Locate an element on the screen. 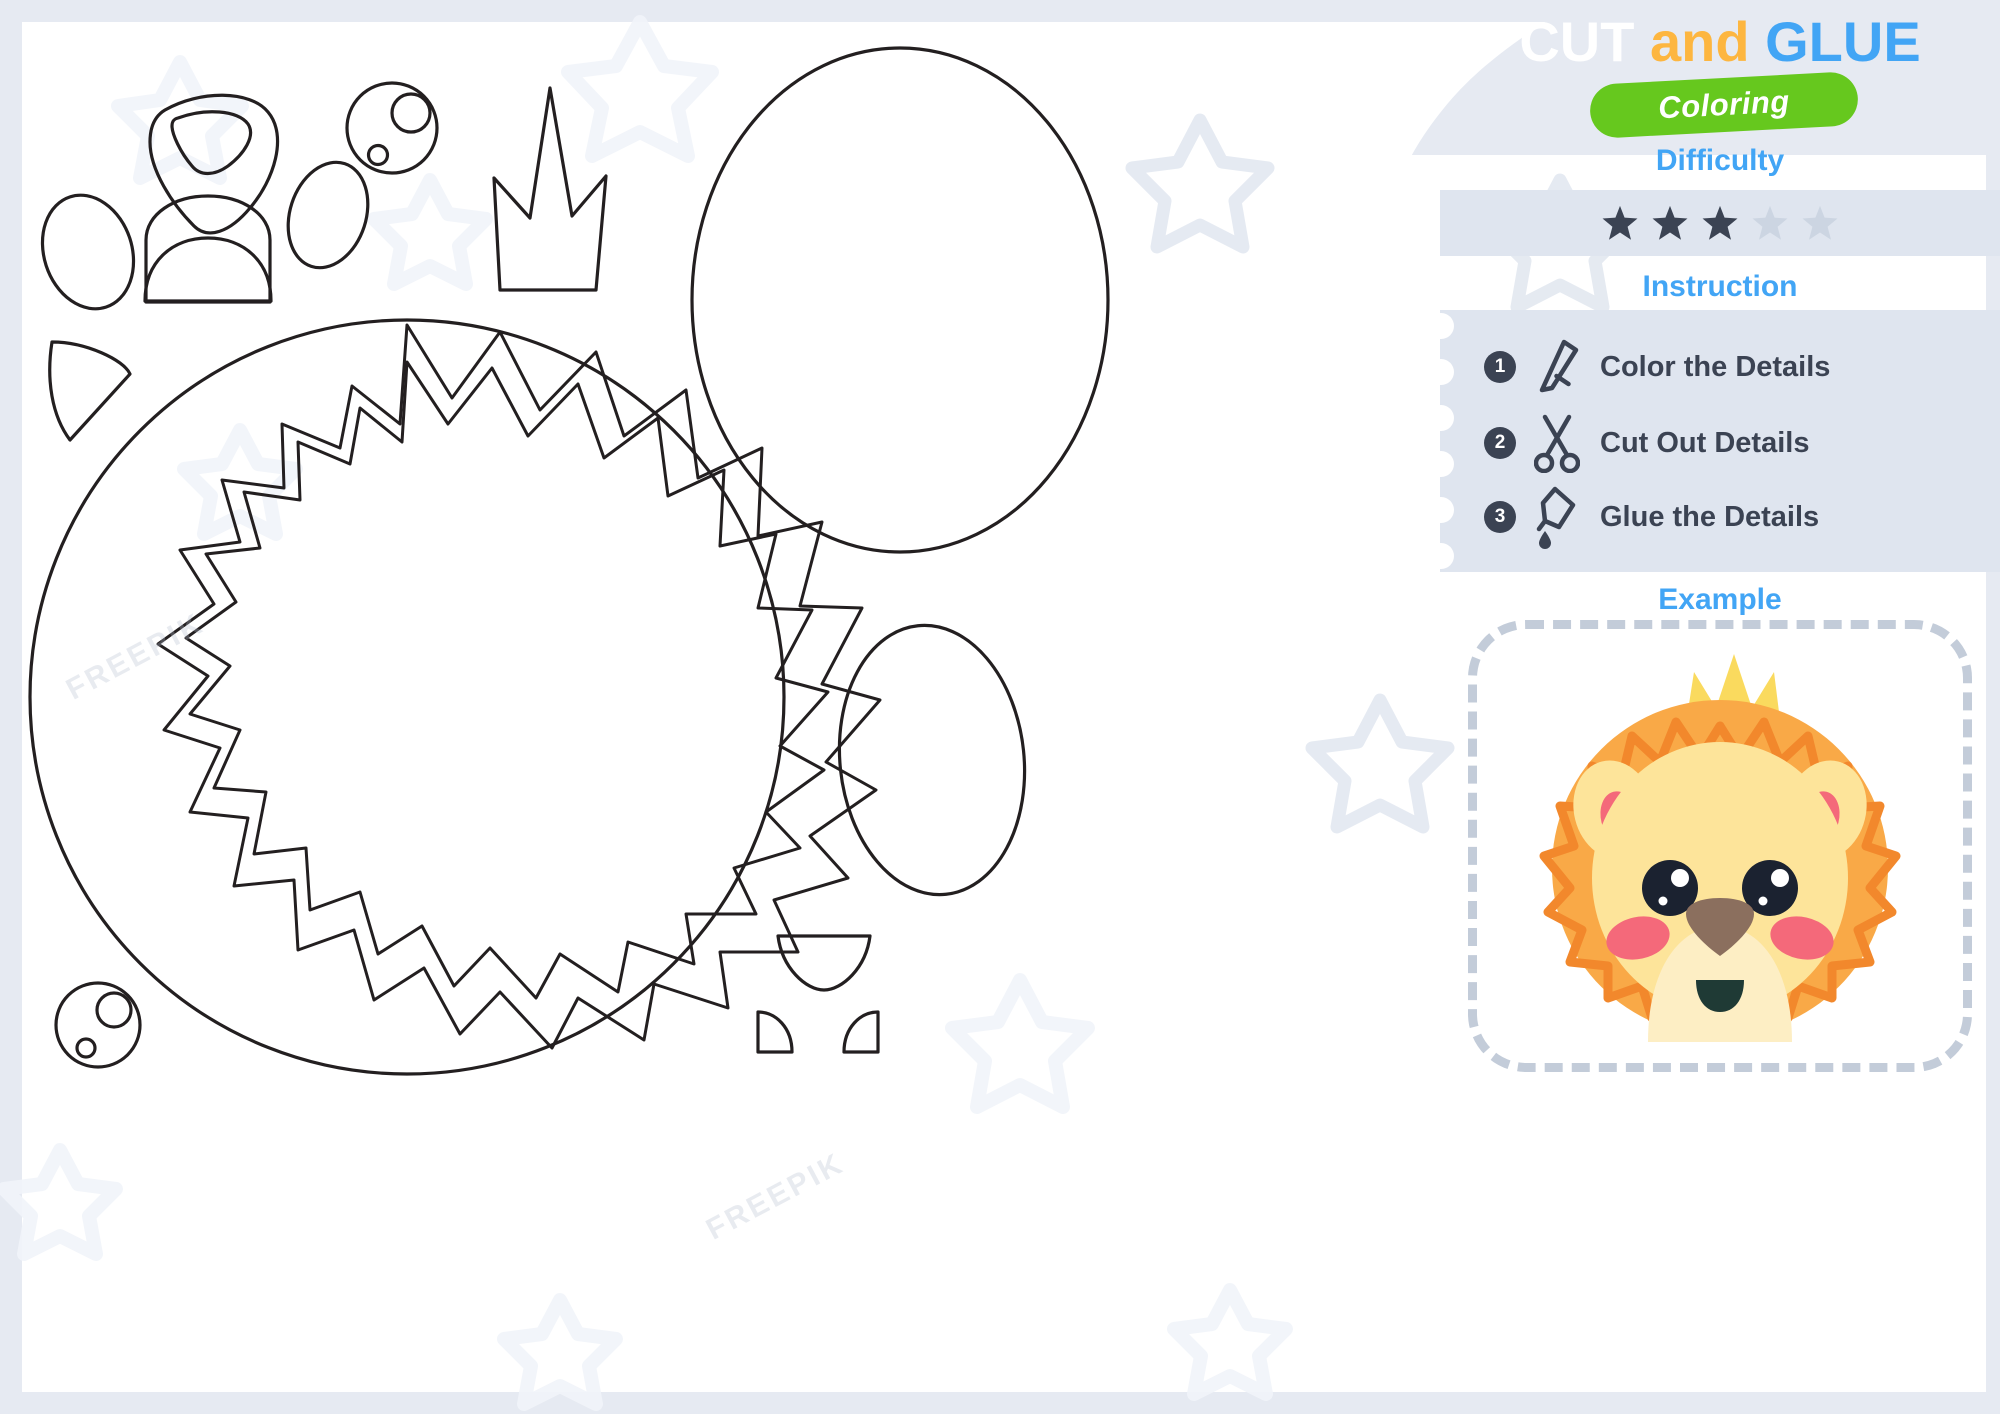  difficulty-heading: Difficulty is located at coordinates (1720, 160).